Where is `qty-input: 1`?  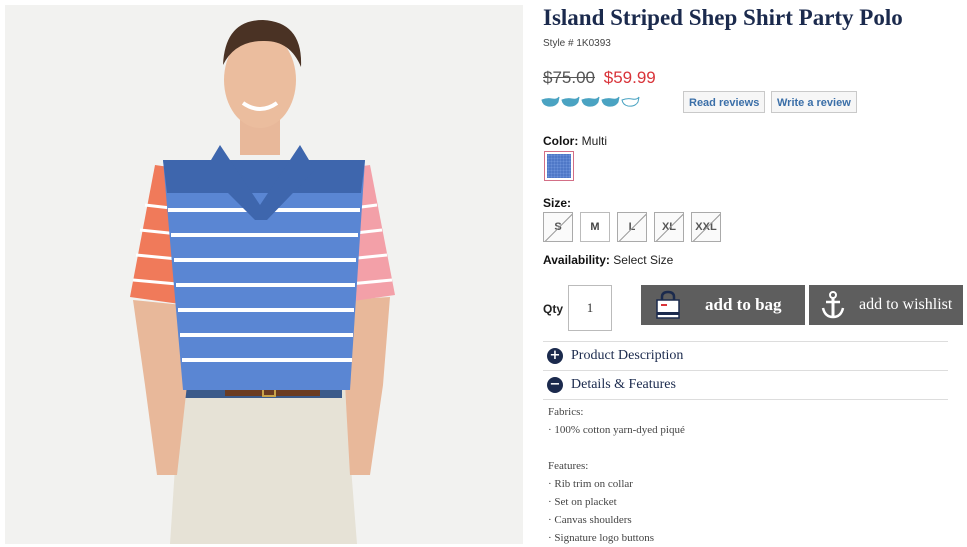
qty-input: 1 is located at coordinates (590, 308).